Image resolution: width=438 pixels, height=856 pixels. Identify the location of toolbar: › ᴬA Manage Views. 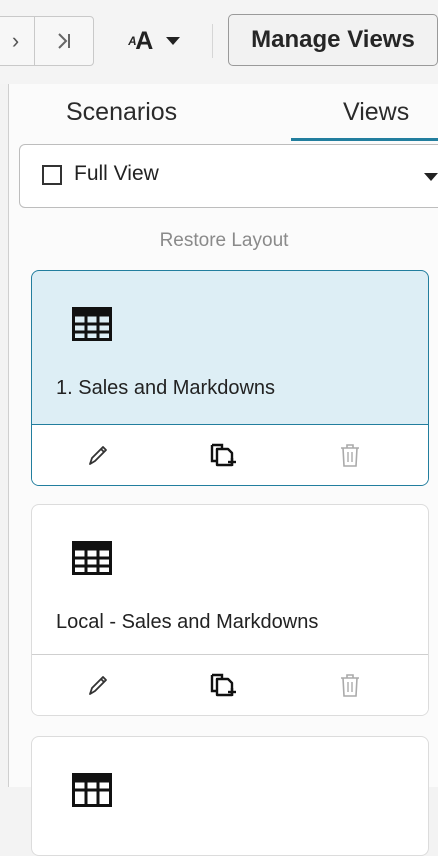
(219, 42).